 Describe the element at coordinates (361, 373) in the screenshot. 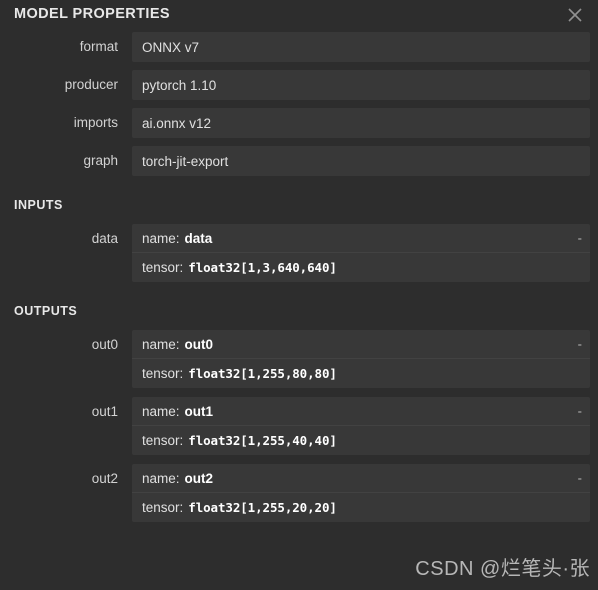

I see `outputs-tensor-line: tensor: float32[1,255,80,80]` at that location.